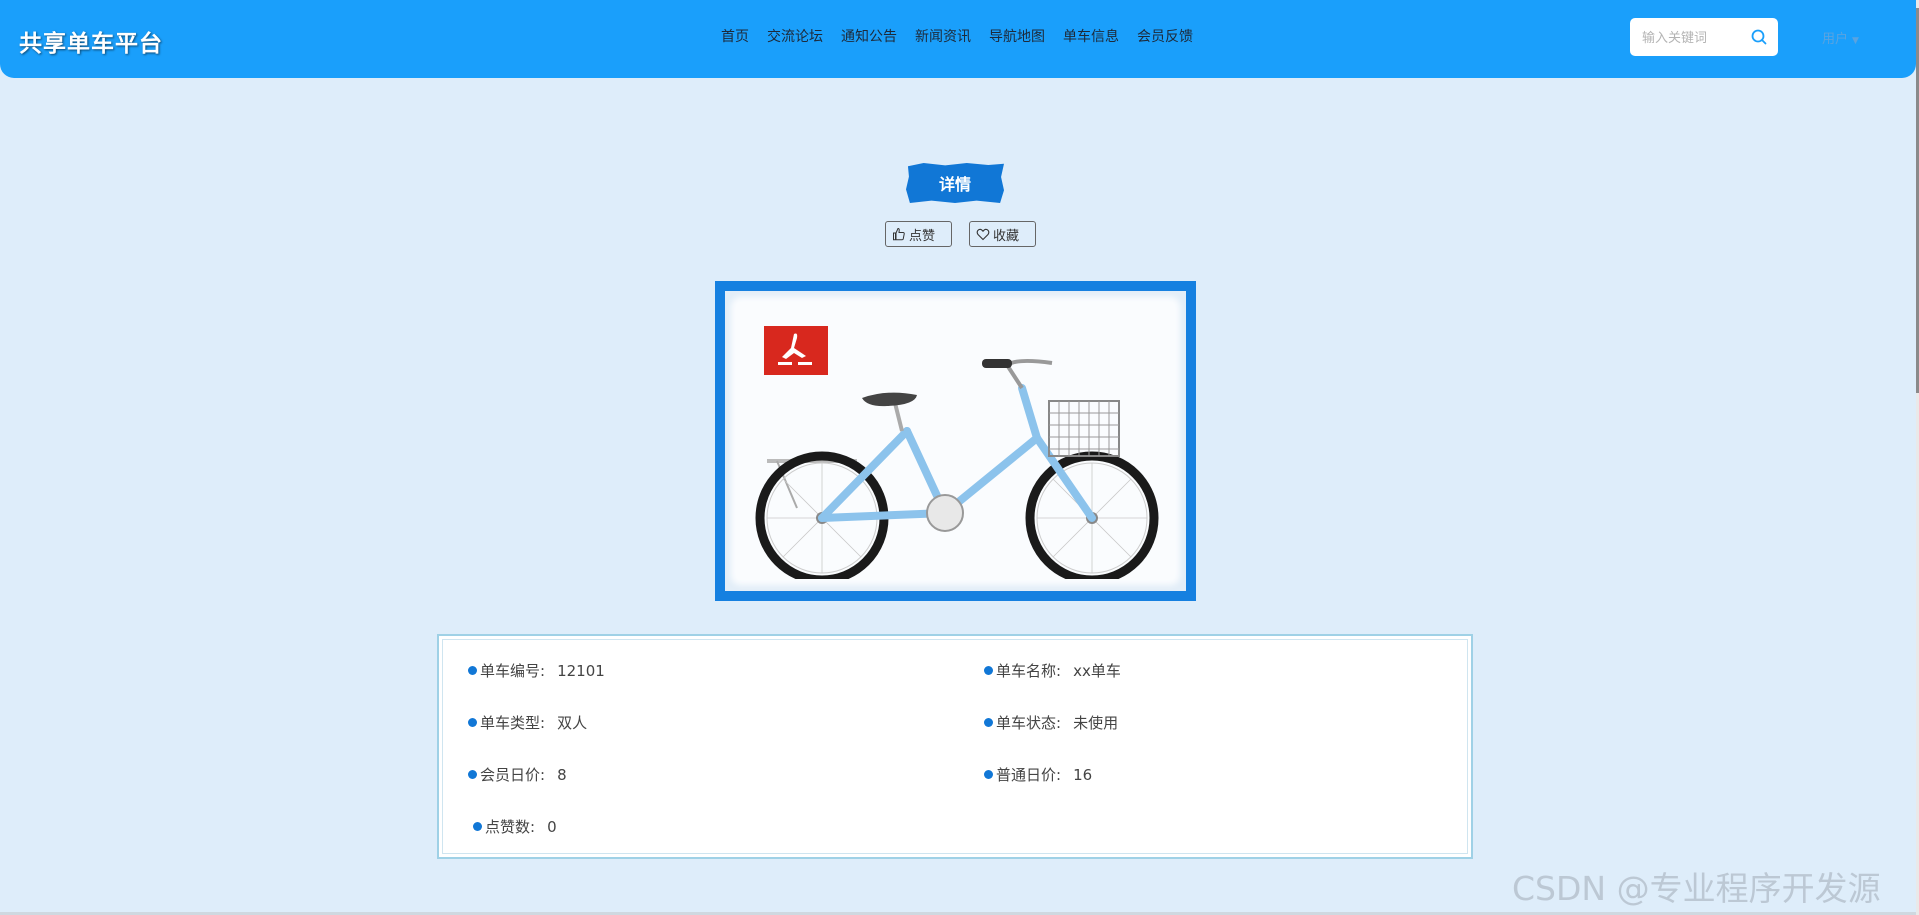  I want to click on bike-photo, so click(955, 441).